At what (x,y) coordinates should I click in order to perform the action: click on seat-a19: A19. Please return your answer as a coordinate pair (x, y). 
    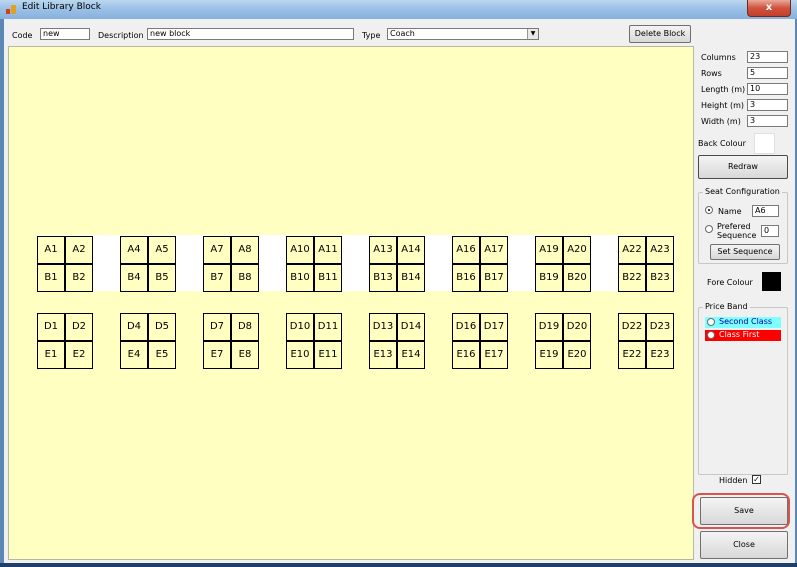
    Looking at the image, I should click on (549, 250).